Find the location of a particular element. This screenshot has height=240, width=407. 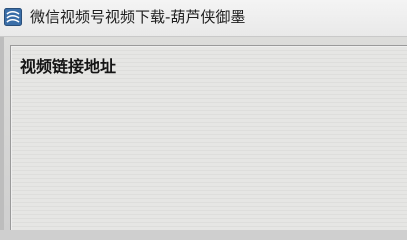

window-title: 微信视频号视频下载-葫芦侠御墨 is located at coordinates (138, 17).